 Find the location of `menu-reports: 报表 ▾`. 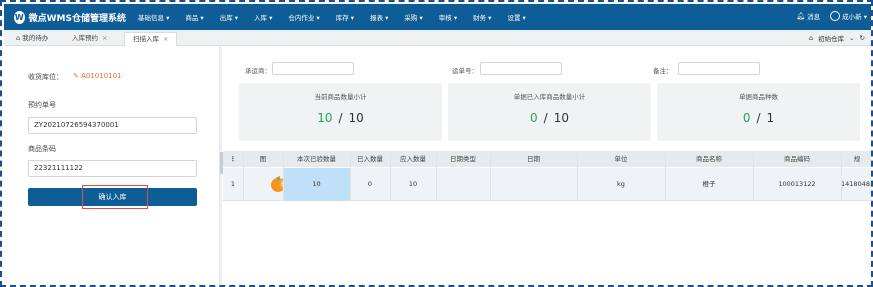

menu-reports: 报表 ▾ is located at coordinates (379, 17).